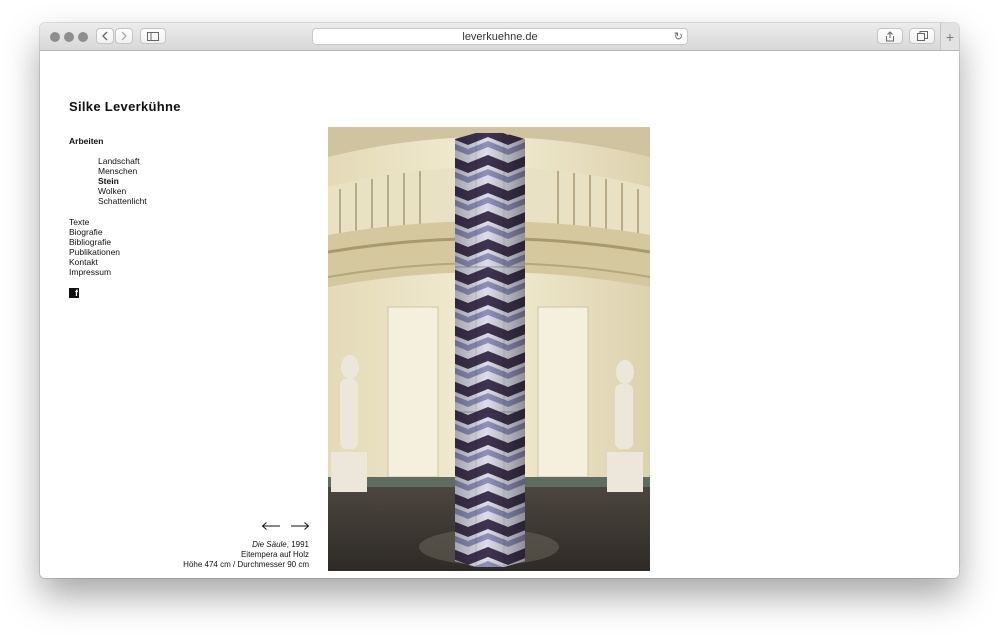  I want to click on nav-item-texte: Texte, so click(94, 222).